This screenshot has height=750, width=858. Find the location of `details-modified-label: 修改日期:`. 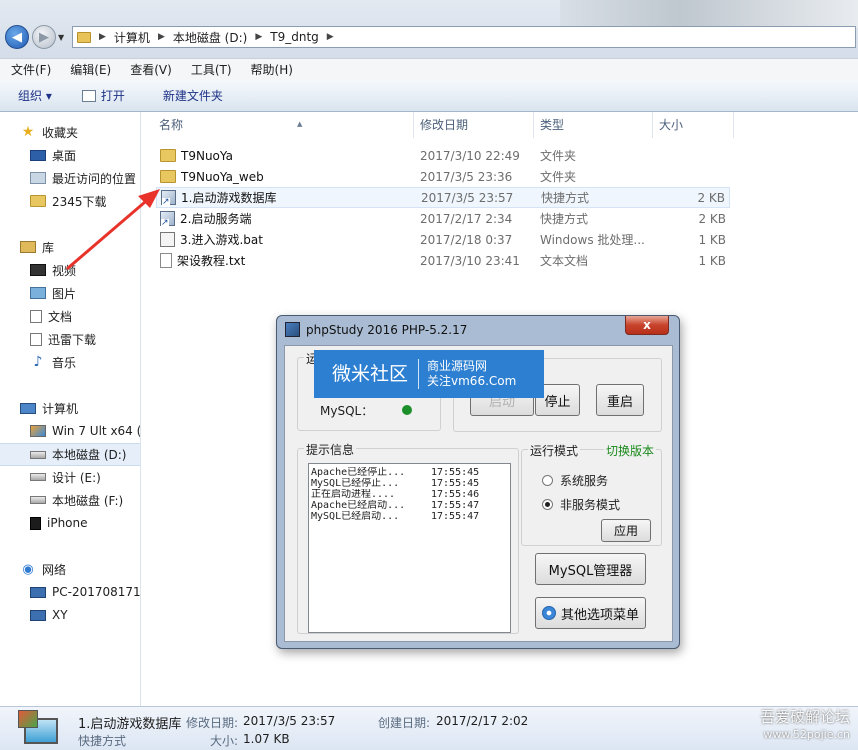

details-modified-label: 修改日期: is located at coordinates (212, 723).